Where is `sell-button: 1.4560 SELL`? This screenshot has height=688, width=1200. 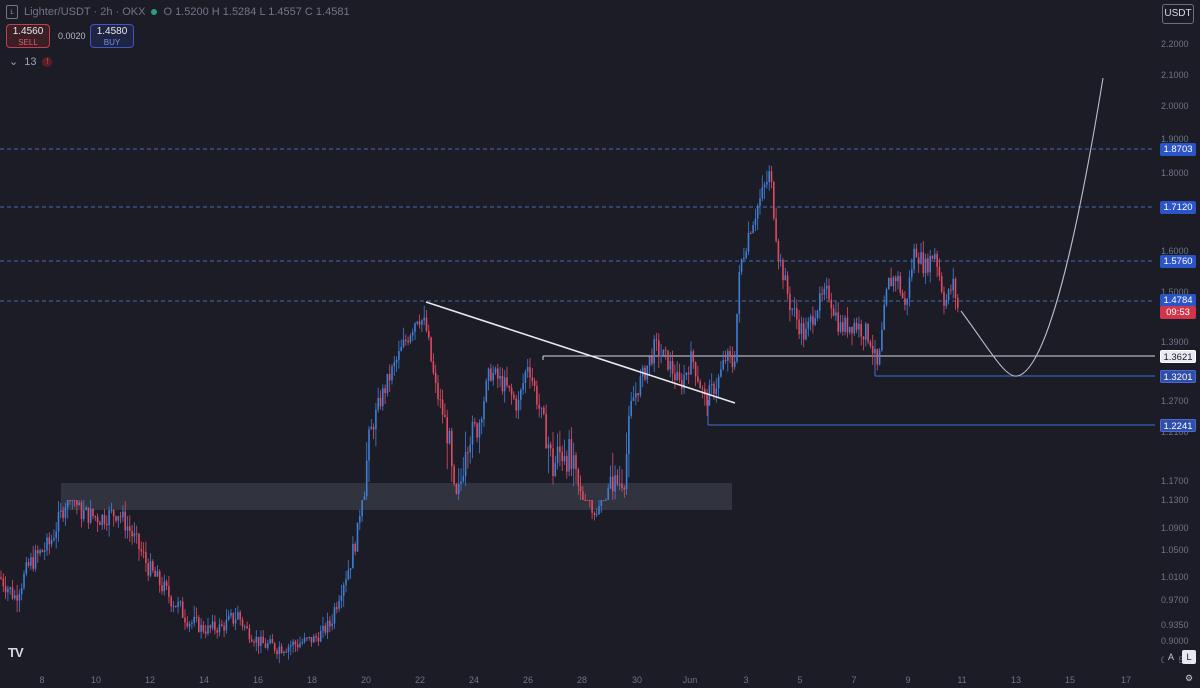
sell-button: 1.4560 SELL is located at coordinates (28, 36).